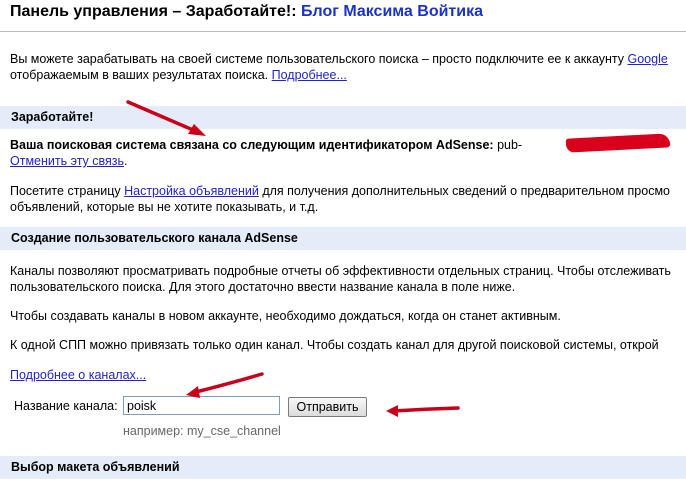 This screenshot has width=686, height=491. I want to click on google-link: Google, so click(648, 59).